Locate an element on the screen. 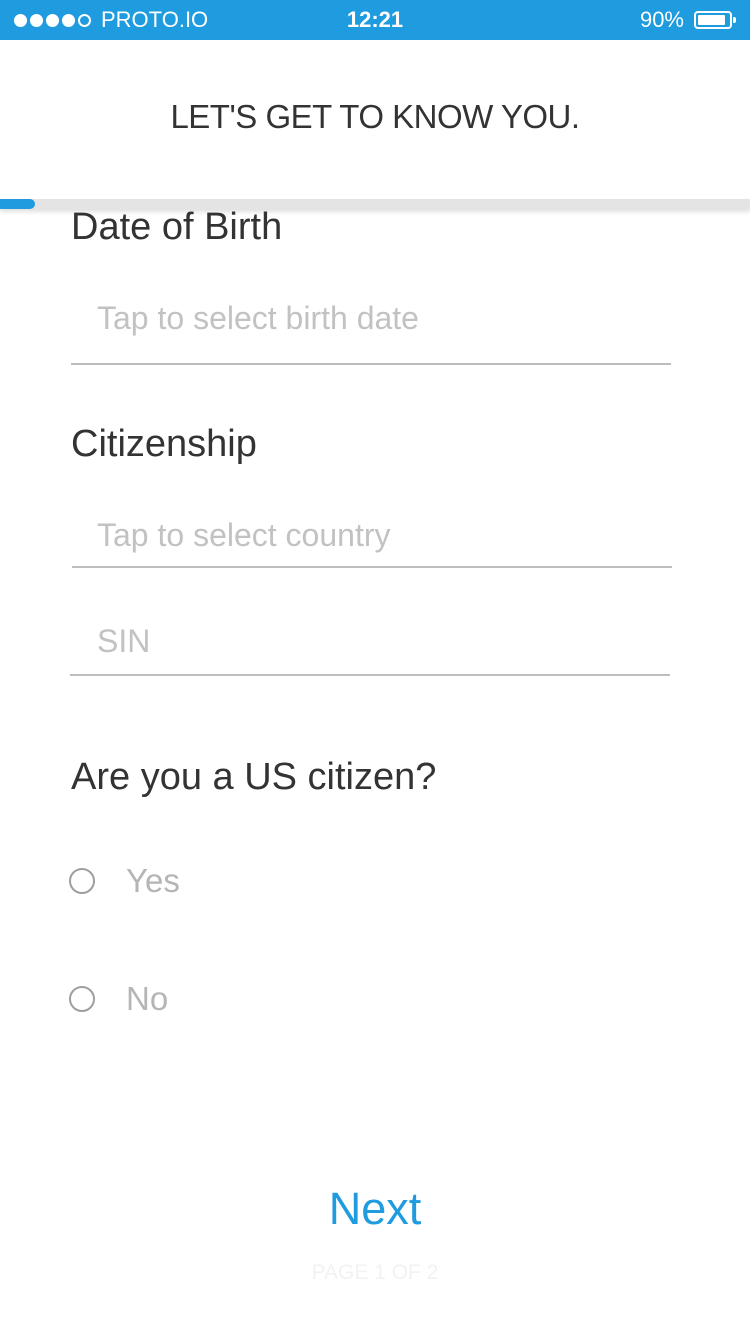 This screenshot has height=1334, width=750. radio-option-yes: Yes is located at coordinates (124, 881).